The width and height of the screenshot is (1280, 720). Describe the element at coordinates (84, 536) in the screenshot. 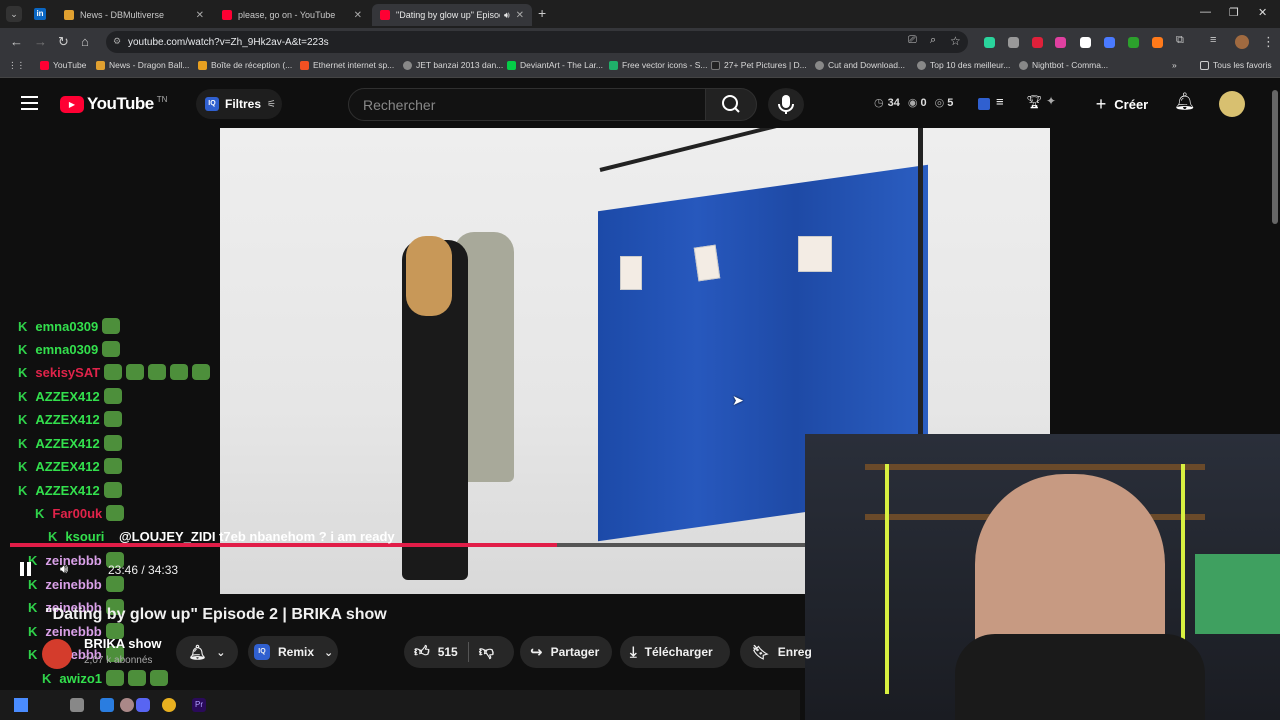

I see `chat-username: ksouri` at that location.